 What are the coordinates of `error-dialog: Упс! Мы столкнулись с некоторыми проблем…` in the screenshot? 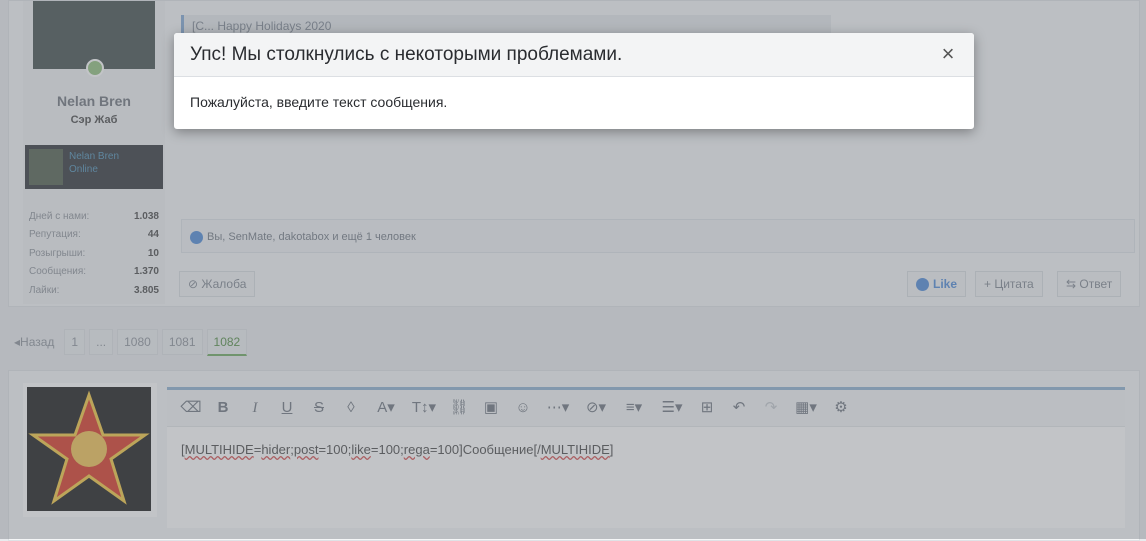 It's located at (574, 81).